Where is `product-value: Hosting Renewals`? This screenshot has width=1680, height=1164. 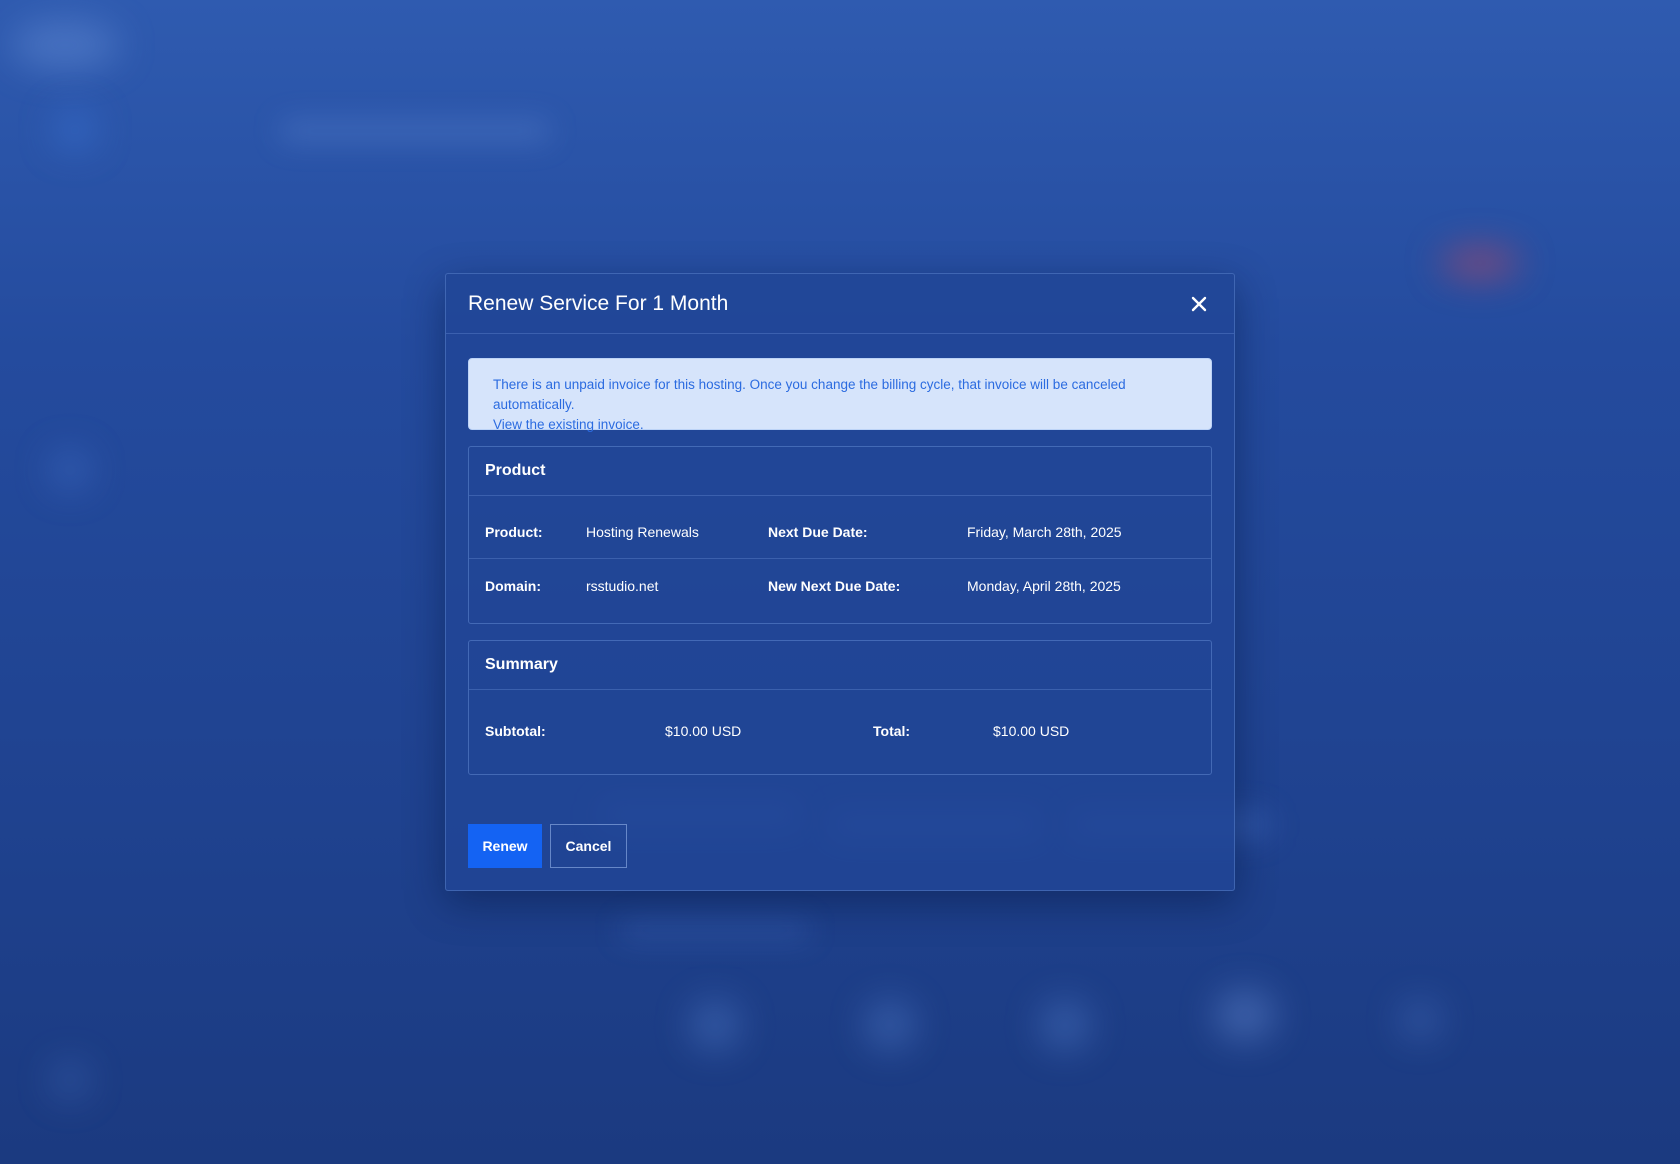
product-value: Hosting Renewals is located at coordinates (642, 531).